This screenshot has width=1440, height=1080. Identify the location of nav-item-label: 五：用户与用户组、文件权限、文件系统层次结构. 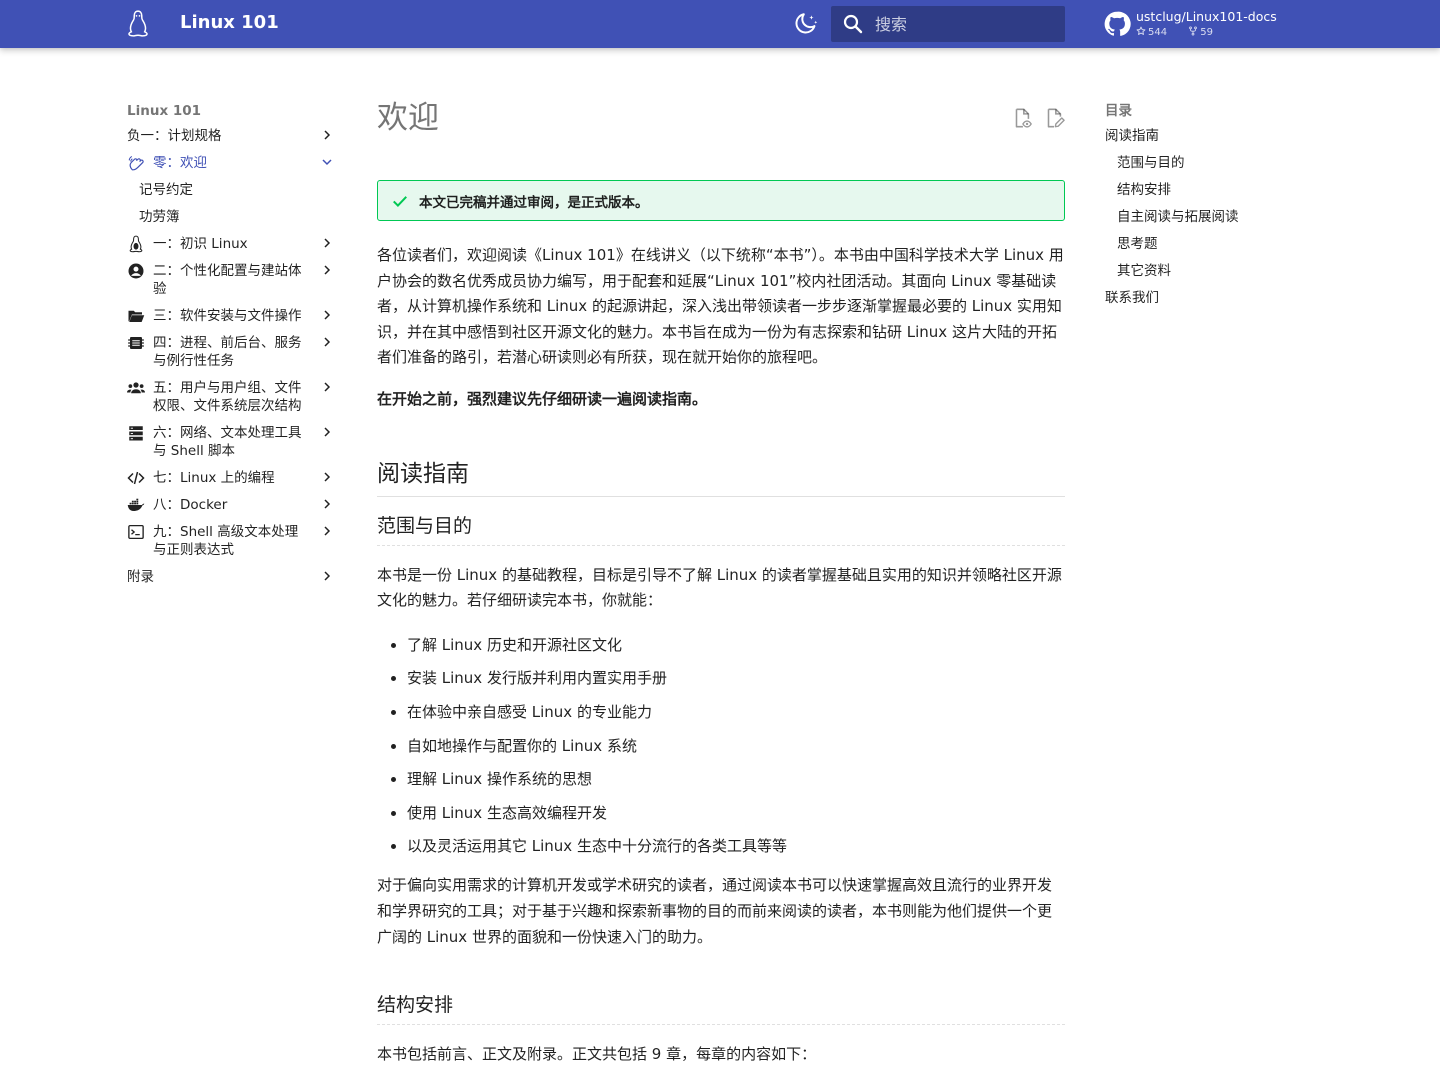
(227, 396).